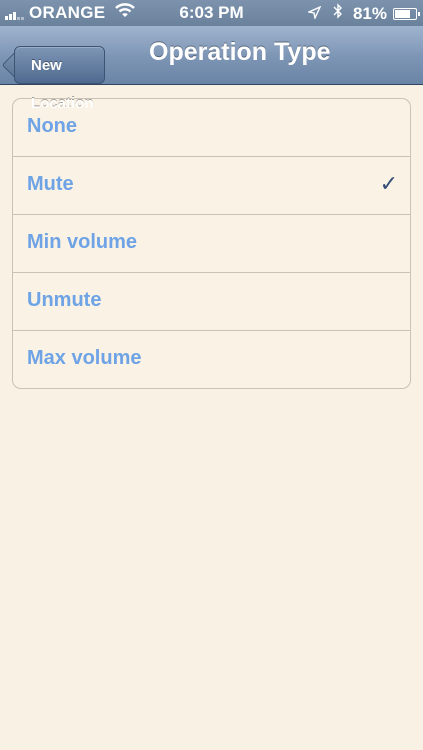  Describe the element at coordinates (50, 184) in the screenshot. I see `list-item-label: Mute` at that location.